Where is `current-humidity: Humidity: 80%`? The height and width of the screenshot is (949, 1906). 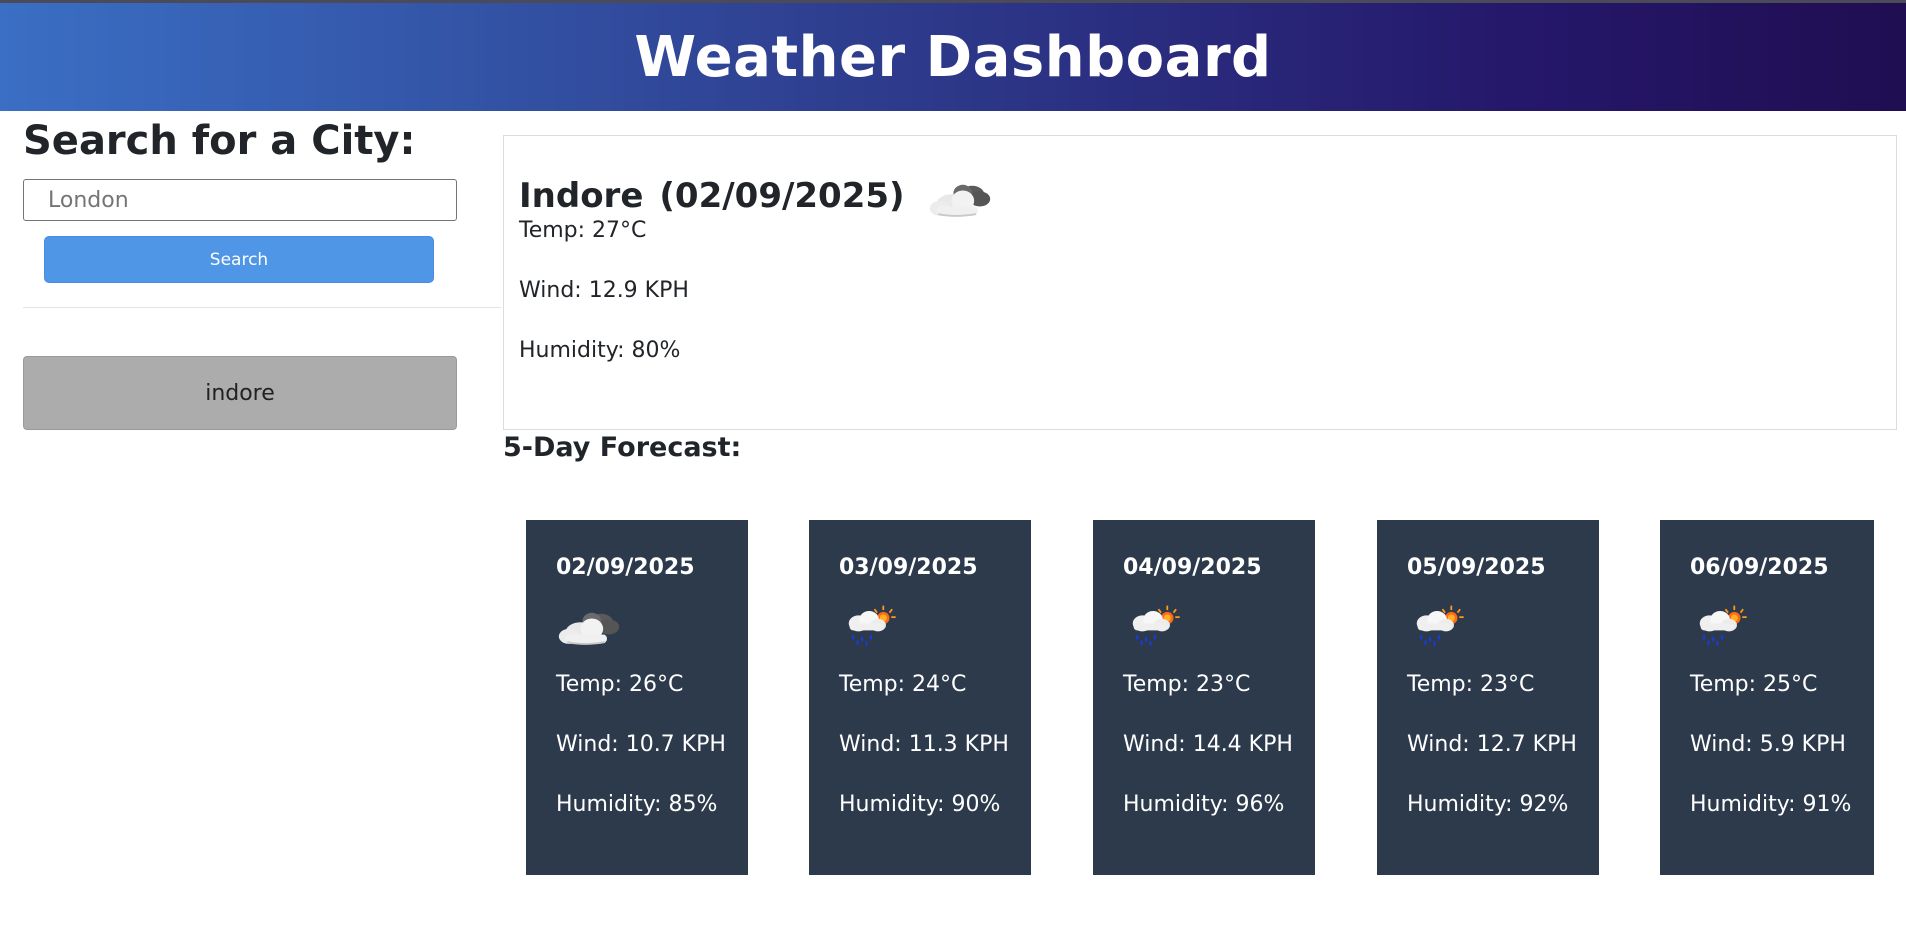 current-humidity: Humidity: 80% is located at coordinates (600, 350).